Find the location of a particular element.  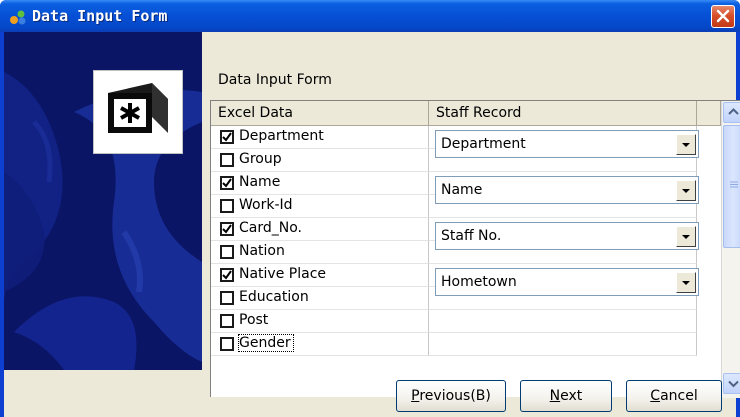

combo-value: Staff No. is located at coordinates (471, 236).